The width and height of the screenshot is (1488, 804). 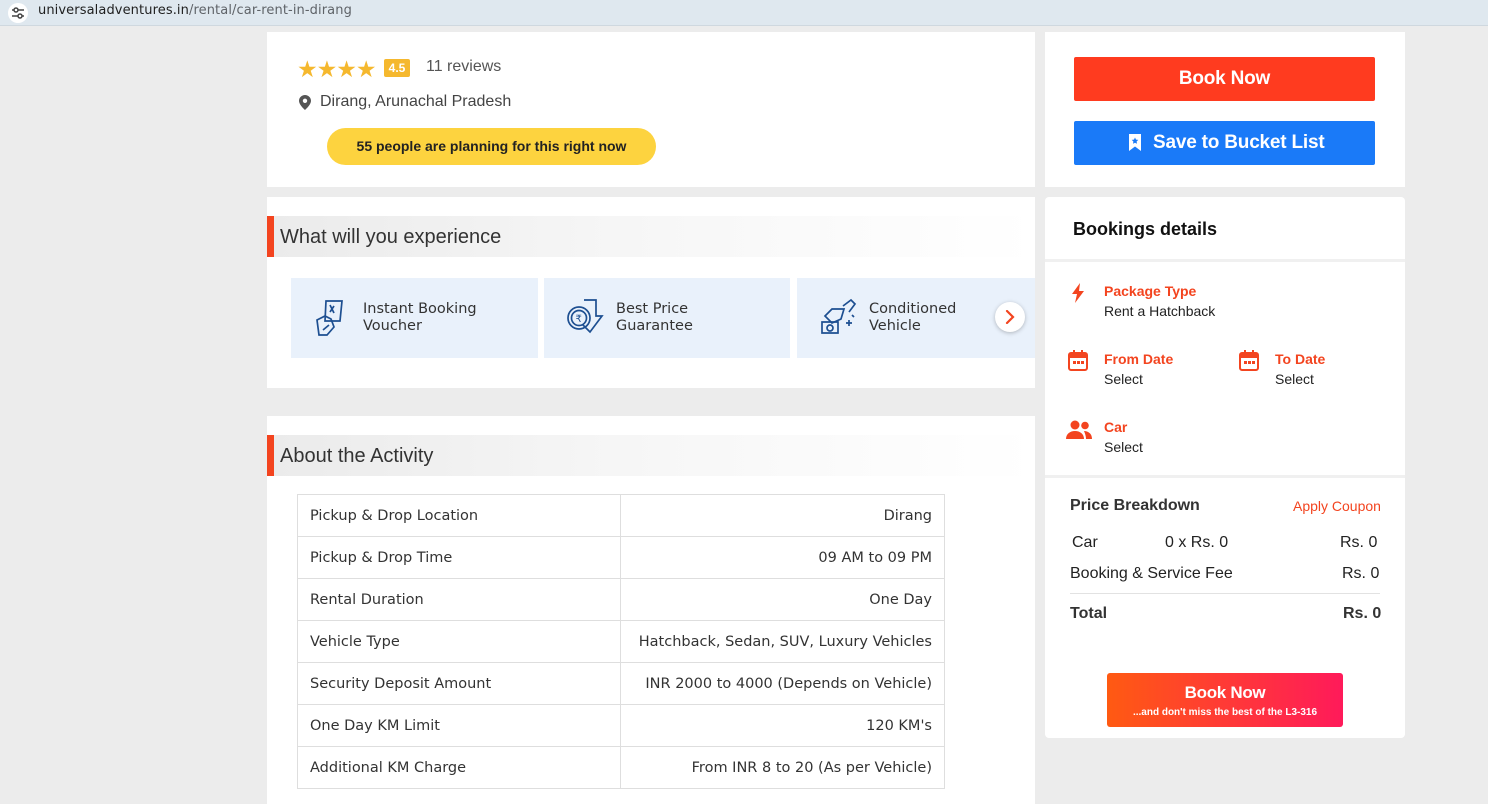 I want to click on table-row: Pickup & Drop Location Dirang, so click(x=621, y=515).